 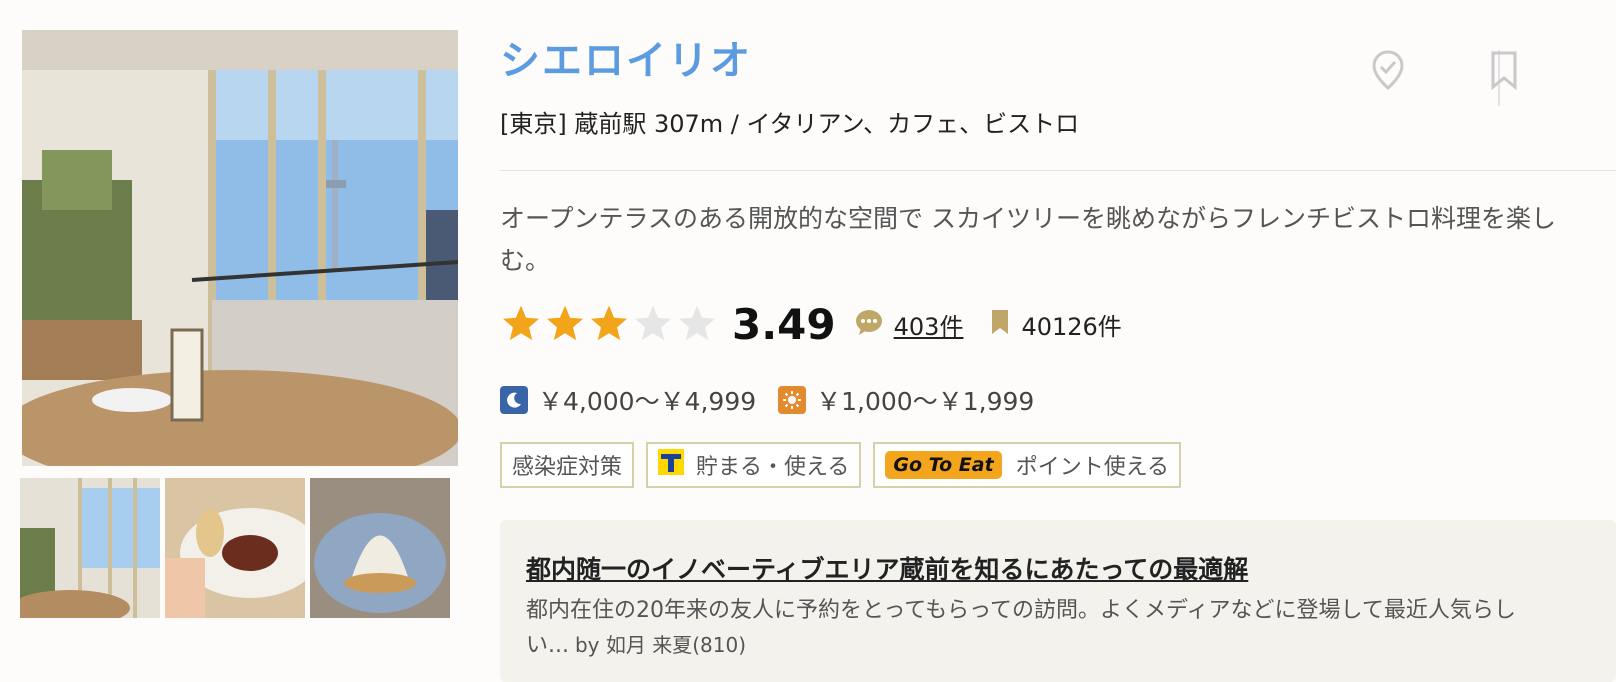 What do you see at coordinates (943, 465) in the screenshot?
I see `goto-eat-logo: Go To Eat` at bounding box center [943, 465].